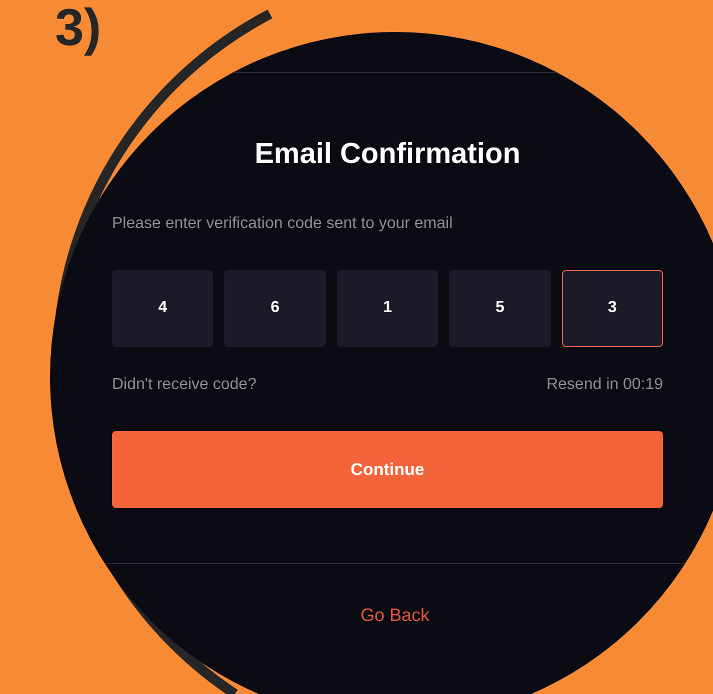 The width and height of the screenshot is (713, 694). What do you see at coordinates (395, 614) in the screenshot?
I see `go-back-link: Go Back` at bounding box center [395, 614].